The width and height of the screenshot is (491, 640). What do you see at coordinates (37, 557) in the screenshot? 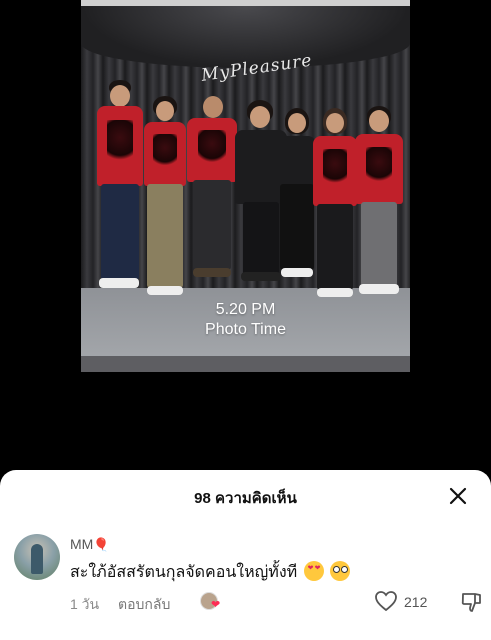
I see `avatar` at bounding box center [37, 557].